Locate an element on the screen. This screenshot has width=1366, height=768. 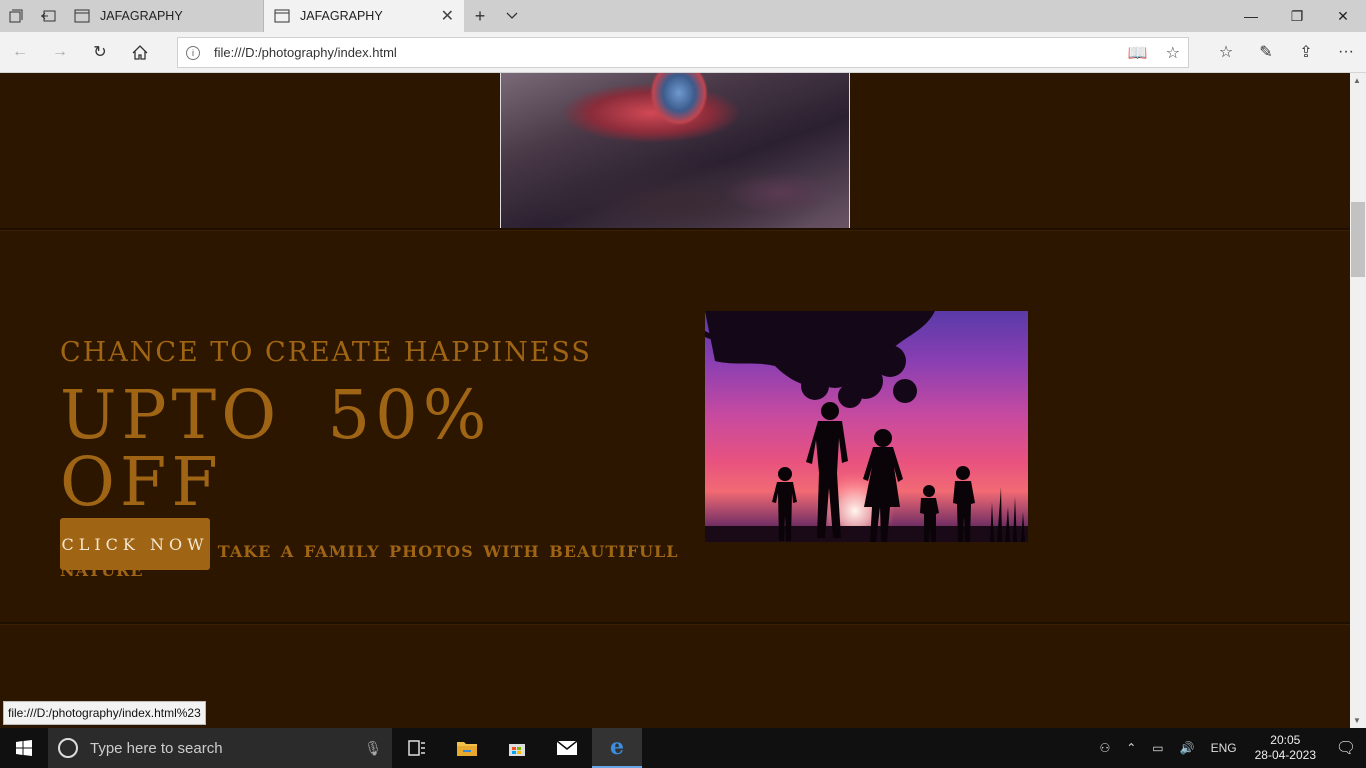
store-icon is located at coordinates (517, 748).